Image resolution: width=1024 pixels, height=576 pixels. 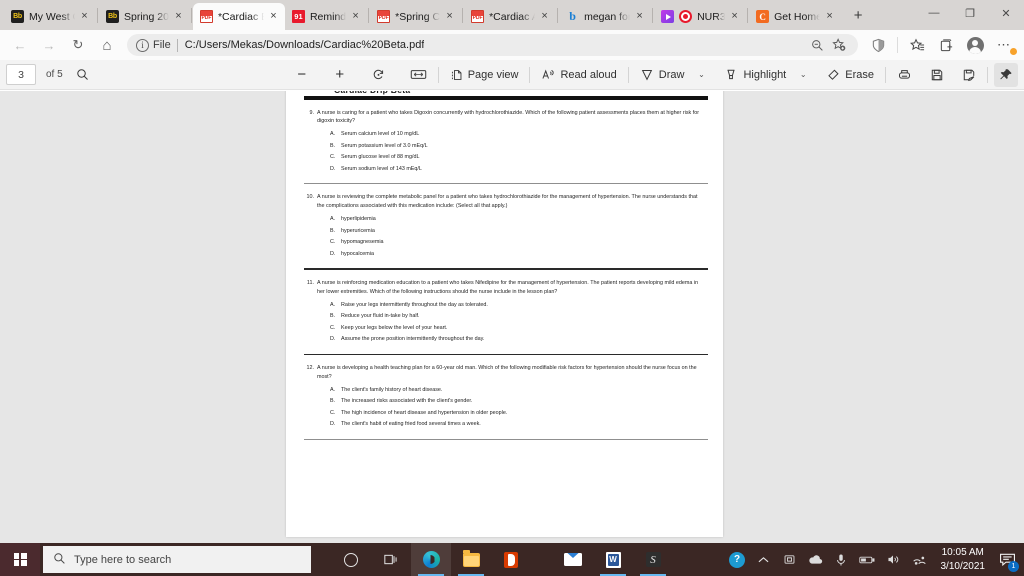 What do you see at coordinates (21, 74) in the screenshot?
I see `page-number-input: 3` at bounding box center [21, 74].